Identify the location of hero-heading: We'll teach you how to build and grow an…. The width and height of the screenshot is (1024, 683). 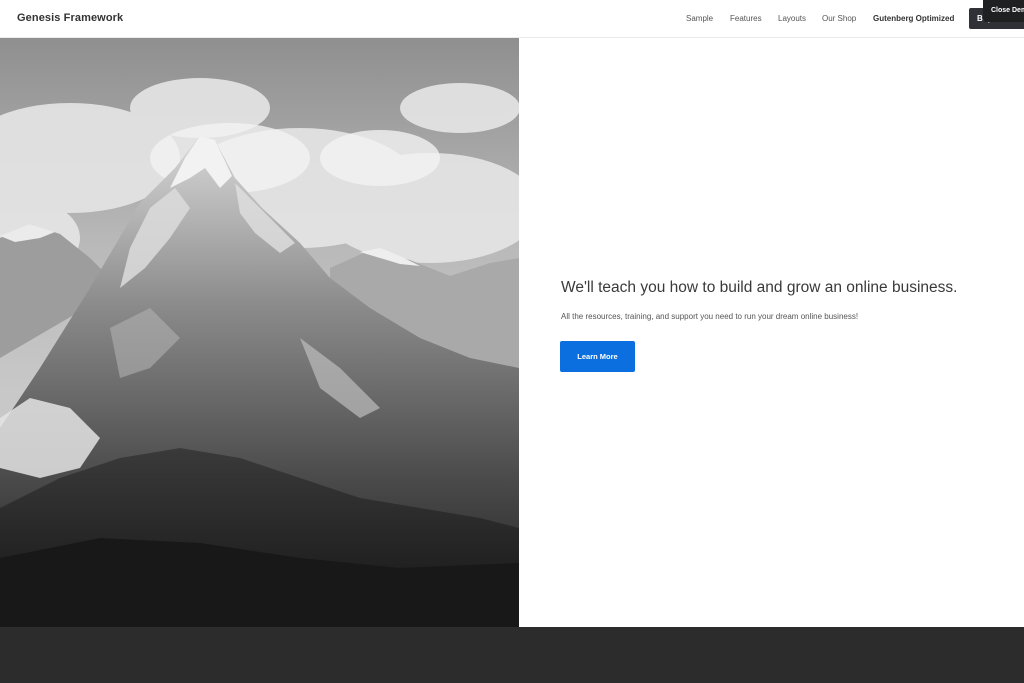
(759, 287).